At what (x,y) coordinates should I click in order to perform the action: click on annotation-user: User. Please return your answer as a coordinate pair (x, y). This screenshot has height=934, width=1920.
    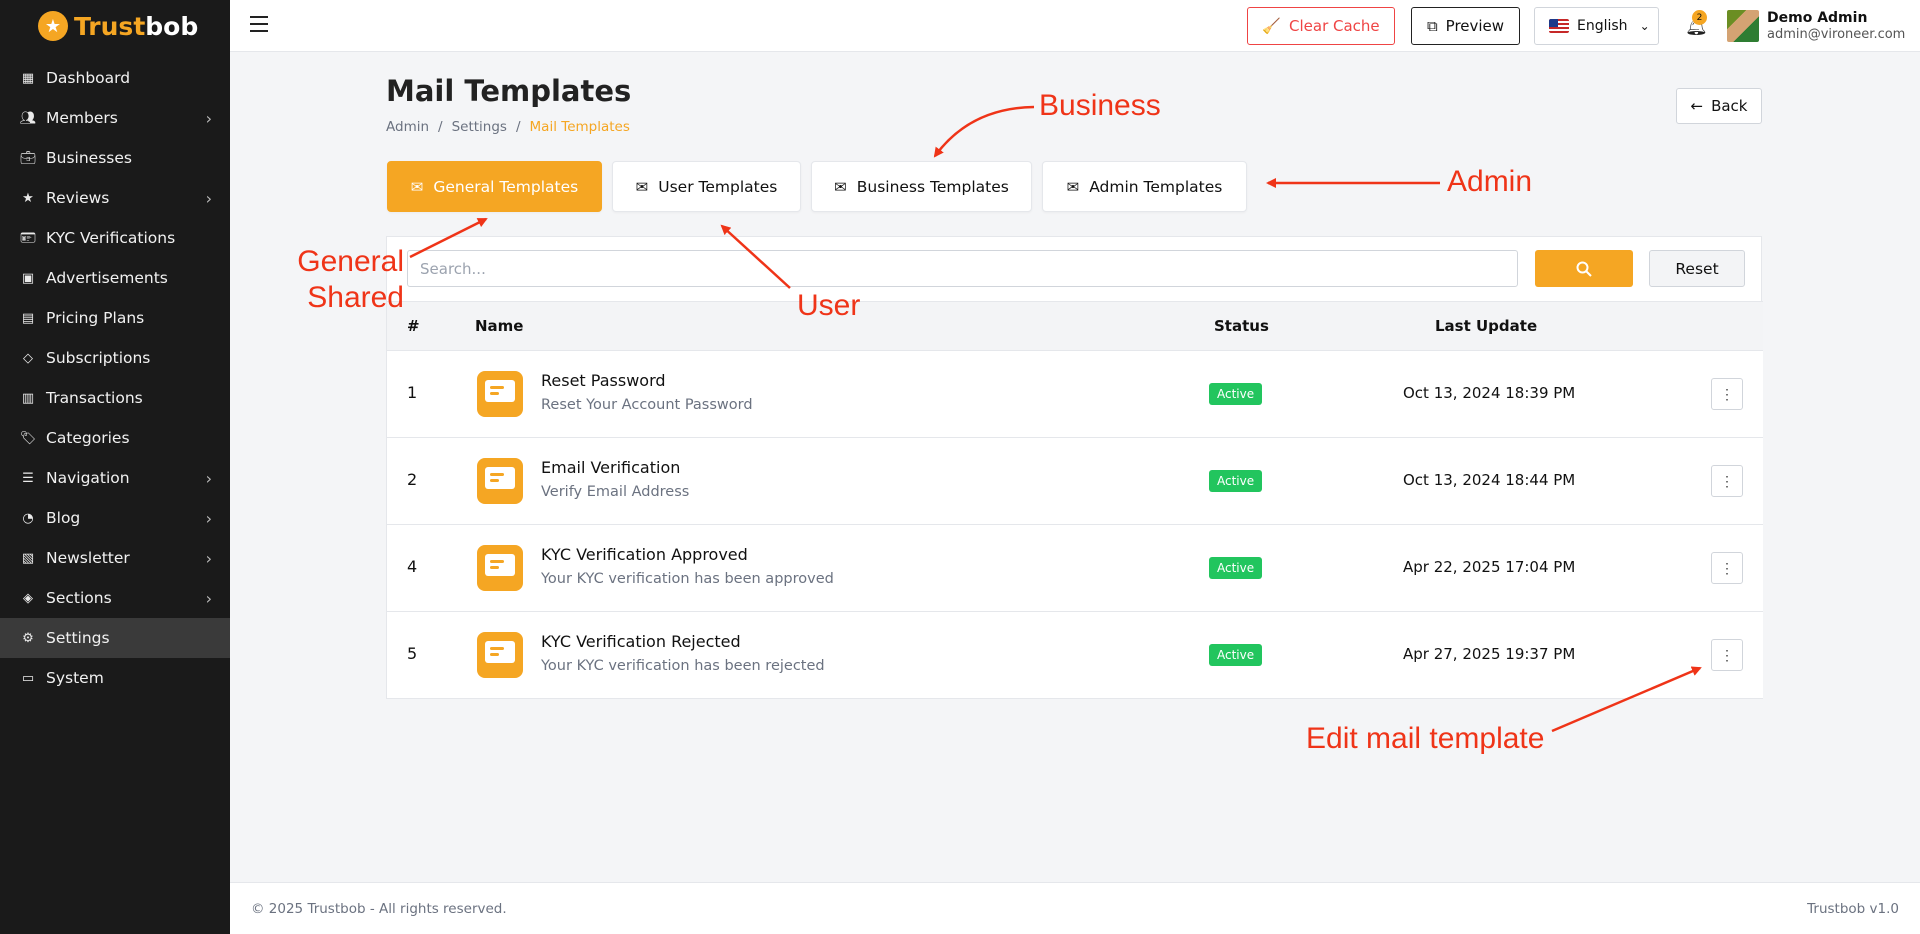
    Looking at the image, I should click on (829, 305).